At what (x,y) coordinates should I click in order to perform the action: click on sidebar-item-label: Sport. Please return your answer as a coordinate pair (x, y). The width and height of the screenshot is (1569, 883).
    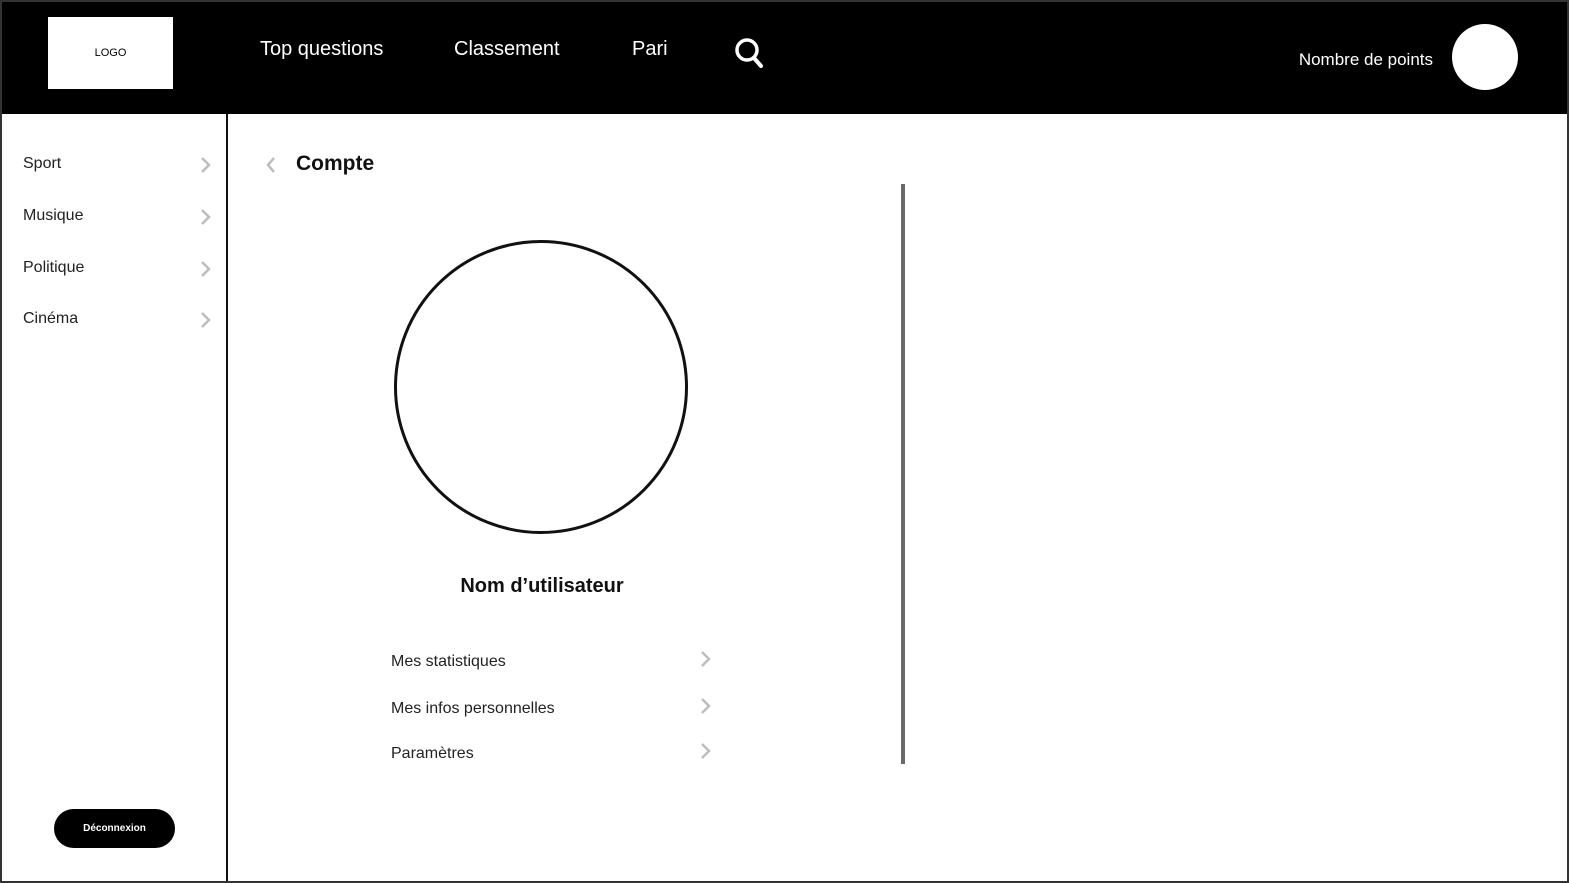
    Looking at the image, I should click on (42, 163).